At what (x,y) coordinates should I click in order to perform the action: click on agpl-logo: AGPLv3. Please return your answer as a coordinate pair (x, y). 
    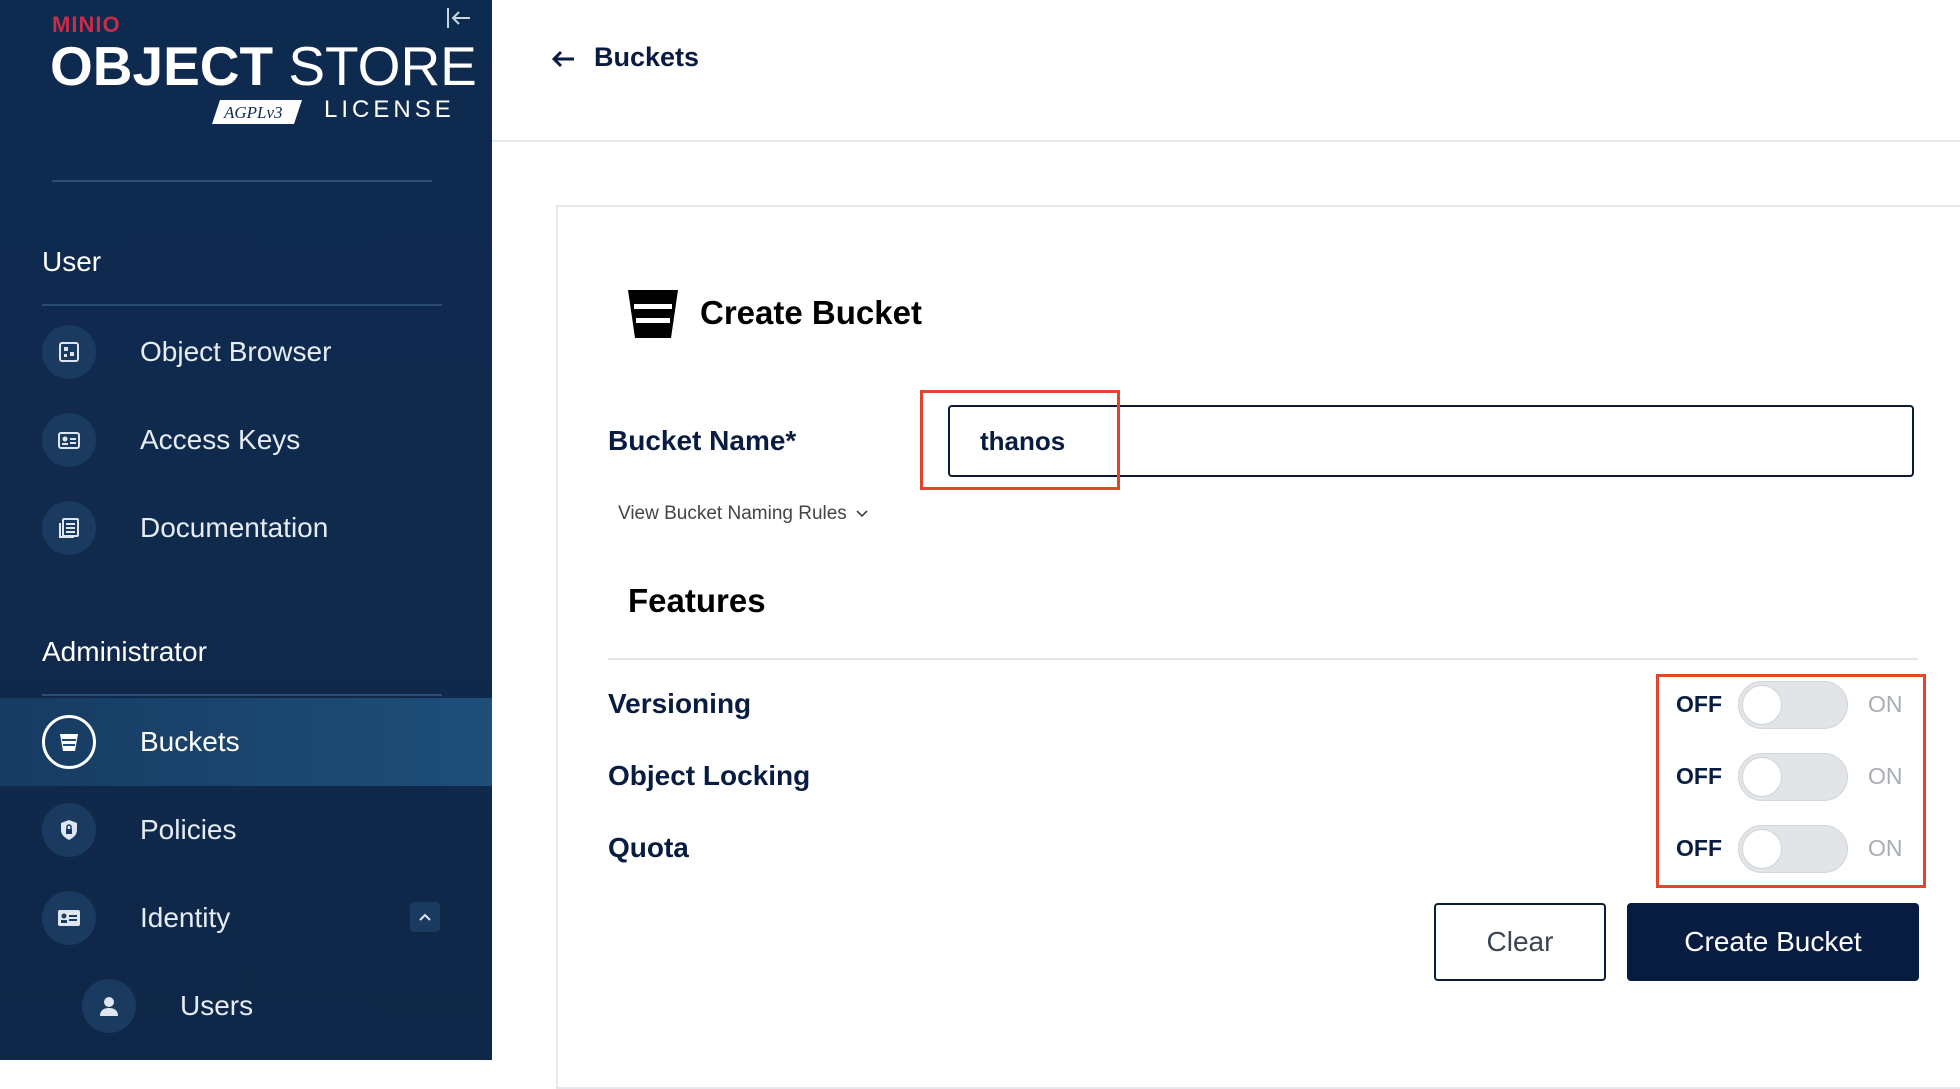
    Looking at the image, I should click on (257, 112).